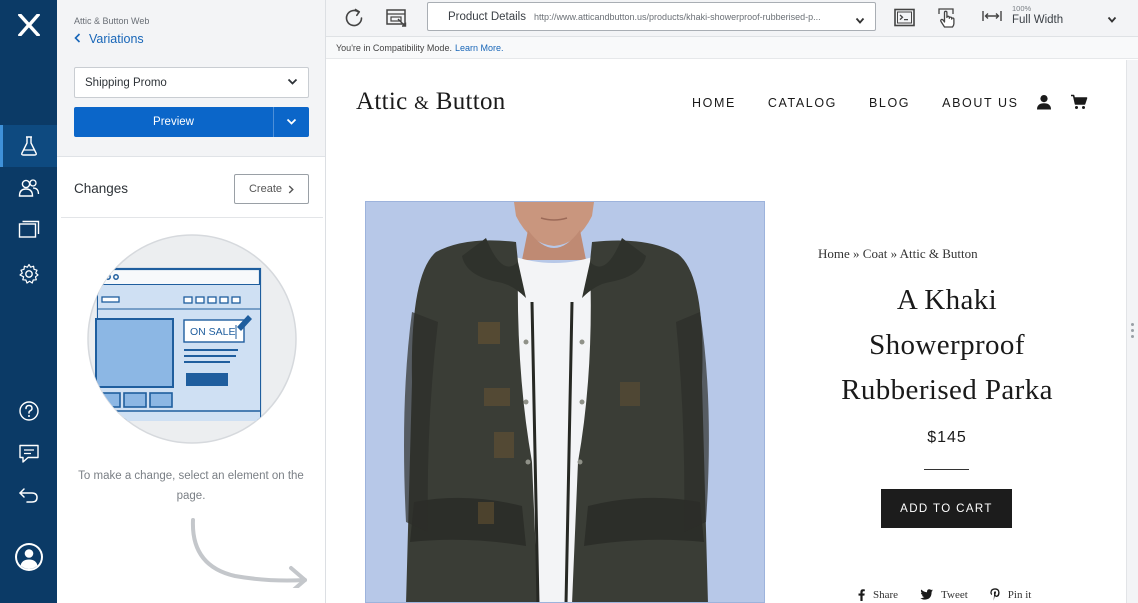 This screenshot has height=603, width=1138. I want to click on learn-more-link: Learn More., so click(479, 48).